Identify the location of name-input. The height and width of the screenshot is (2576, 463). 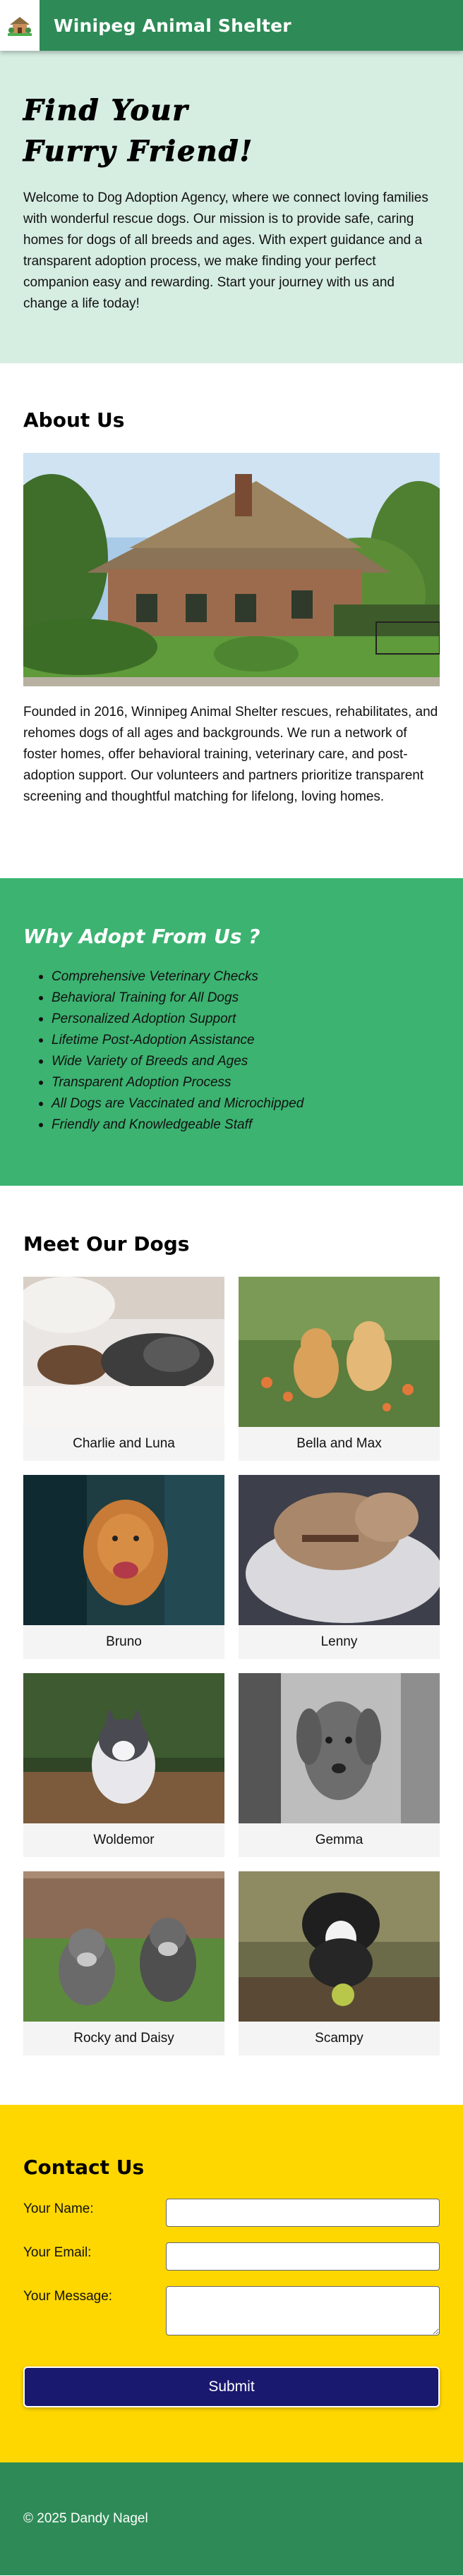
(303, 2213).